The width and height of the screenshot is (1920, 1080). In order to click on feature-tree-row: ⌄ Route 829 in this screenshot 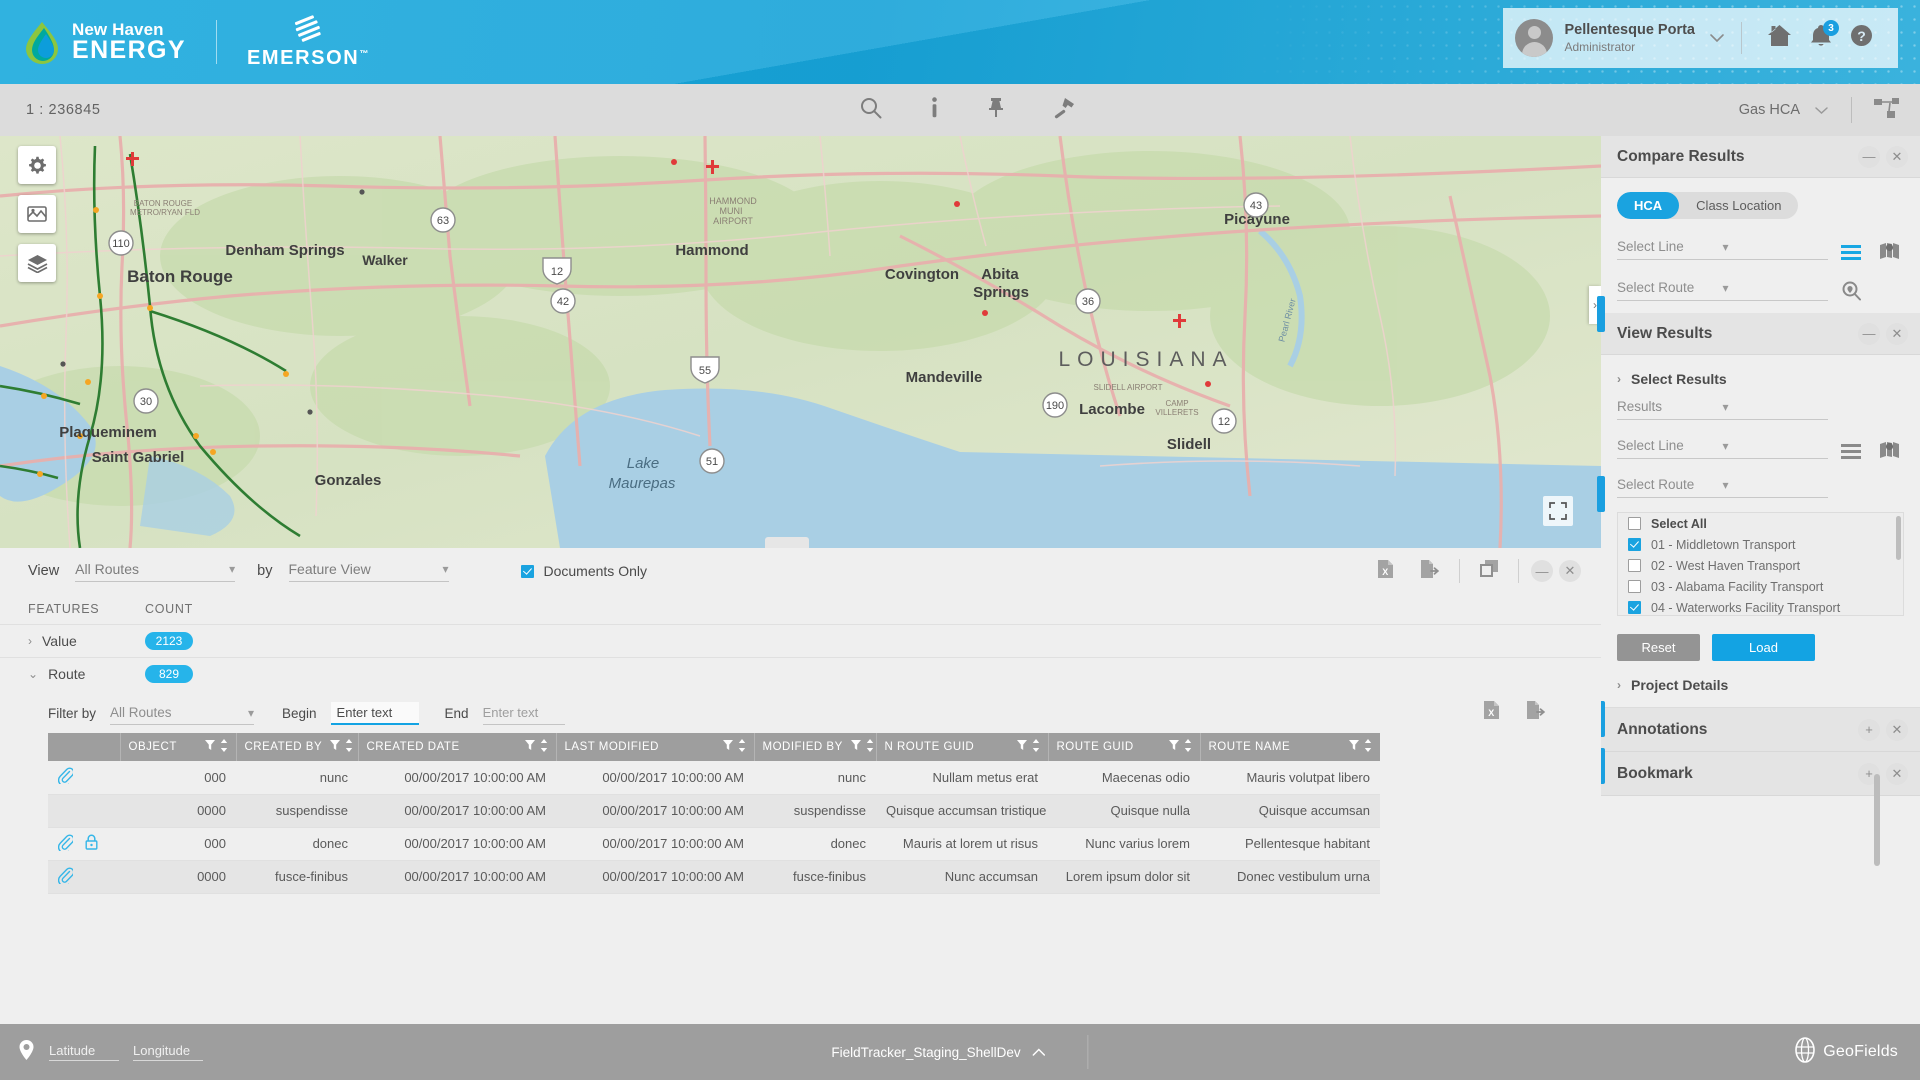, I will do `click(800, 673)`.